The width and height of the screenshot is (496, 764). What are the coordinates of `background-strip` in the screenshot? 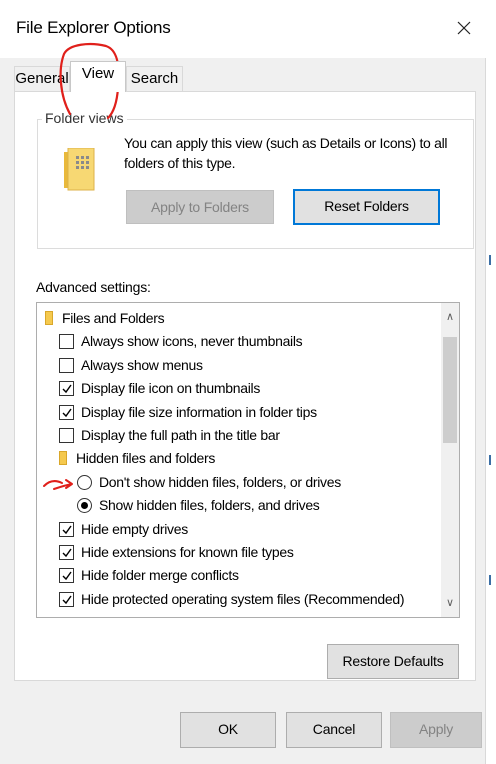 It's located at (491, 382).